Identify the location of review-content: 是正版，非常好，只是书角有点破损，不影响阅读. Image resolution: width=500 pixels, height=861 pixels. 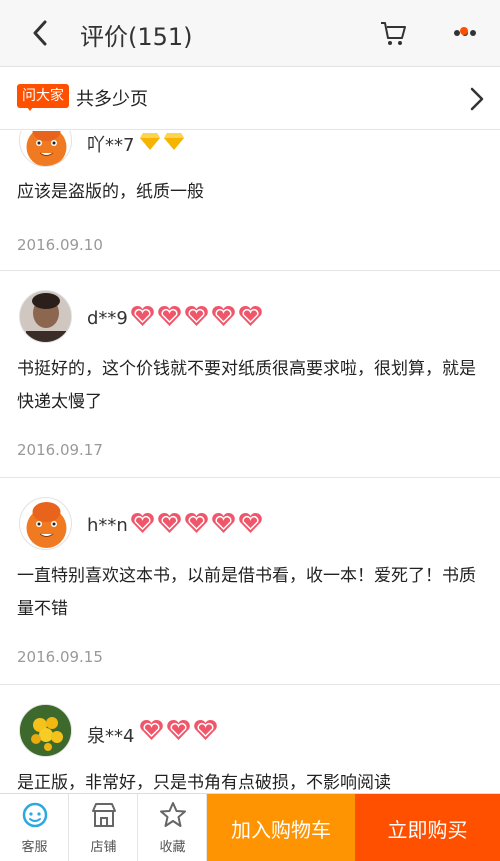
(204, 783).